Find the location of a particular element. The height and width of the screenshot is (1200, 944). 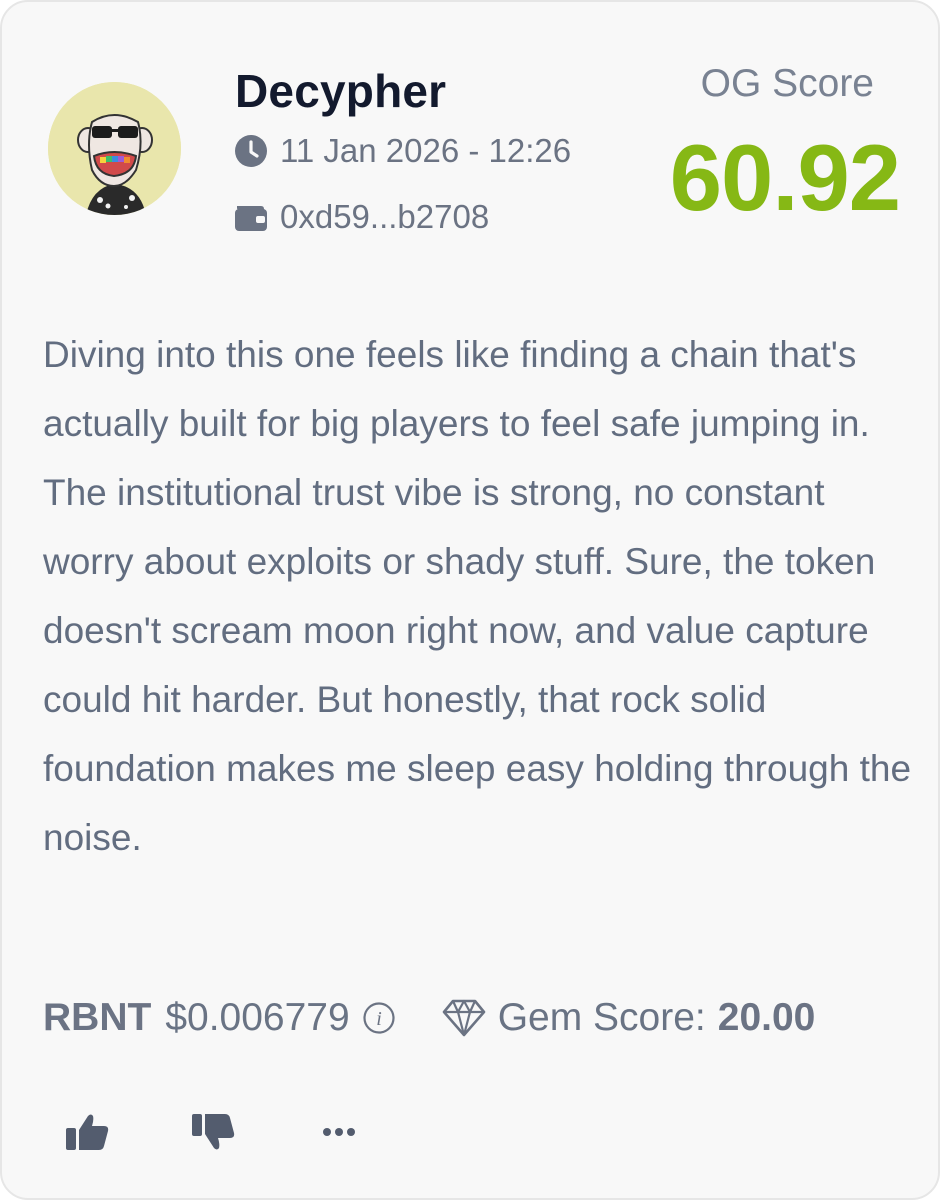

svg-text: i is located at coordinates (379, 1019).